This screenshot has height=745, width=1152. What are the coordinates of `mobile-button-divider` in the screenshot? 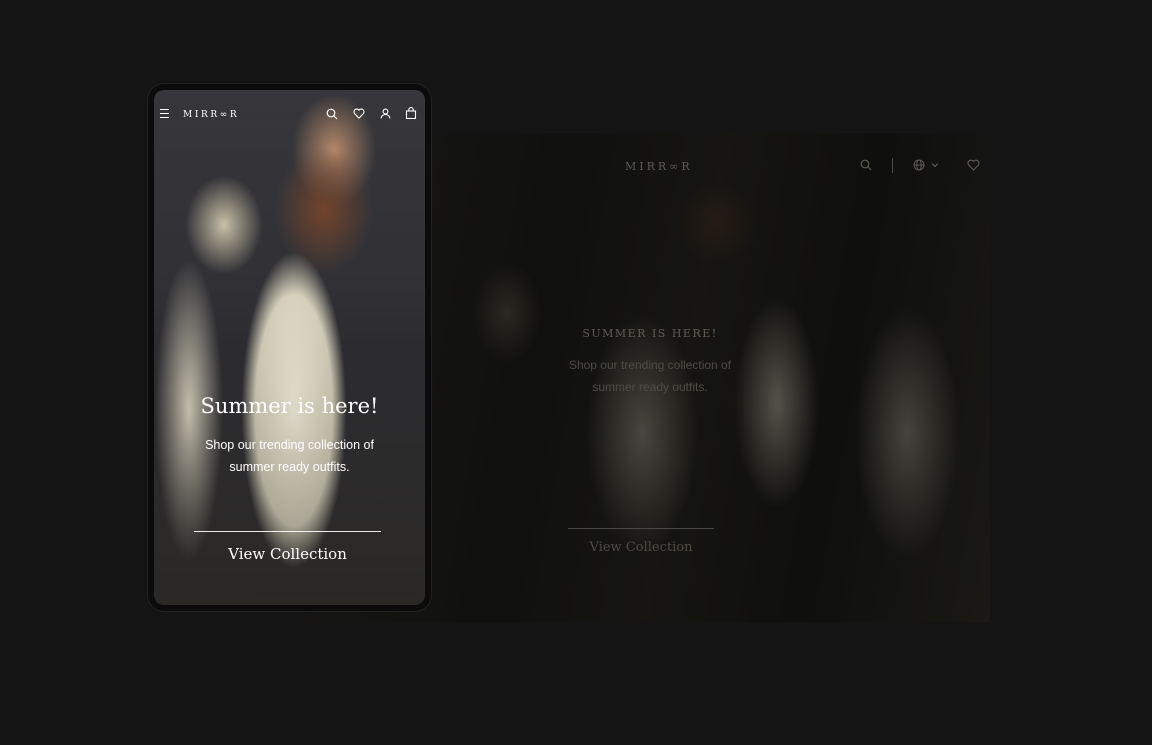 It's located at (287, 531).